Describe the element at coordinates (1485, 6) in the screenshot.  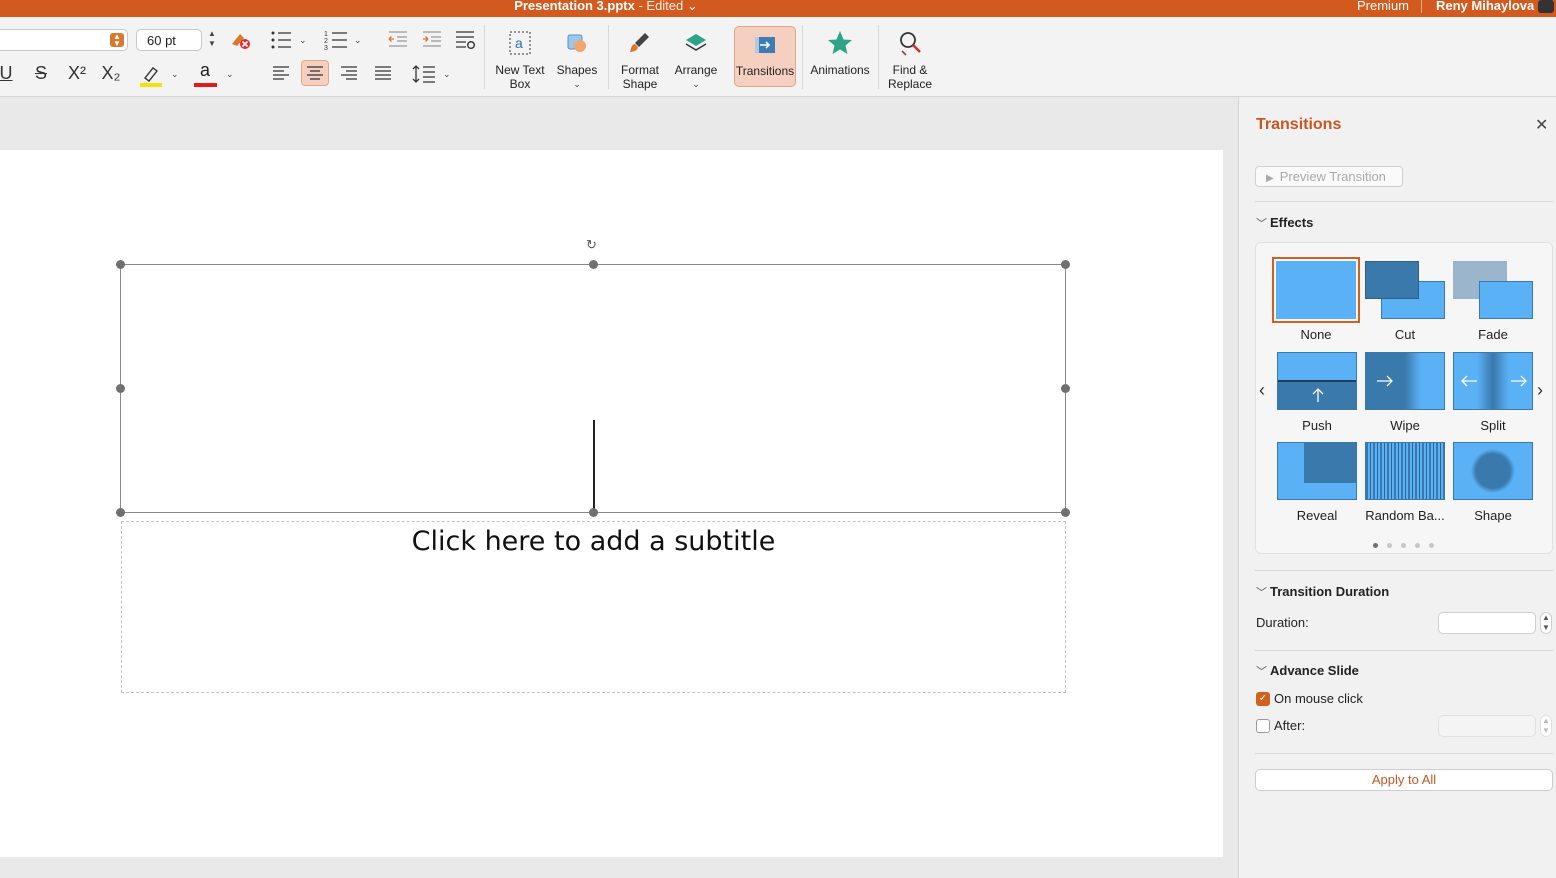
I see `user-name: Reny Mihaylova` at that location.